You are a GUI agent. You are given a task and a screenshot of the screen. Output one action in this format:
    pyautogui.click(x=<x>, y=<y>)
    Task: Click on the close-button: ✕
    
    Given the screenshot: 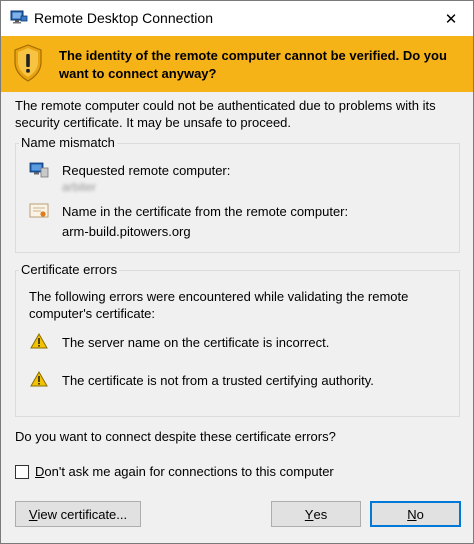 What is the action you would take?
    pyautogui.click(x=451, y=18)
    